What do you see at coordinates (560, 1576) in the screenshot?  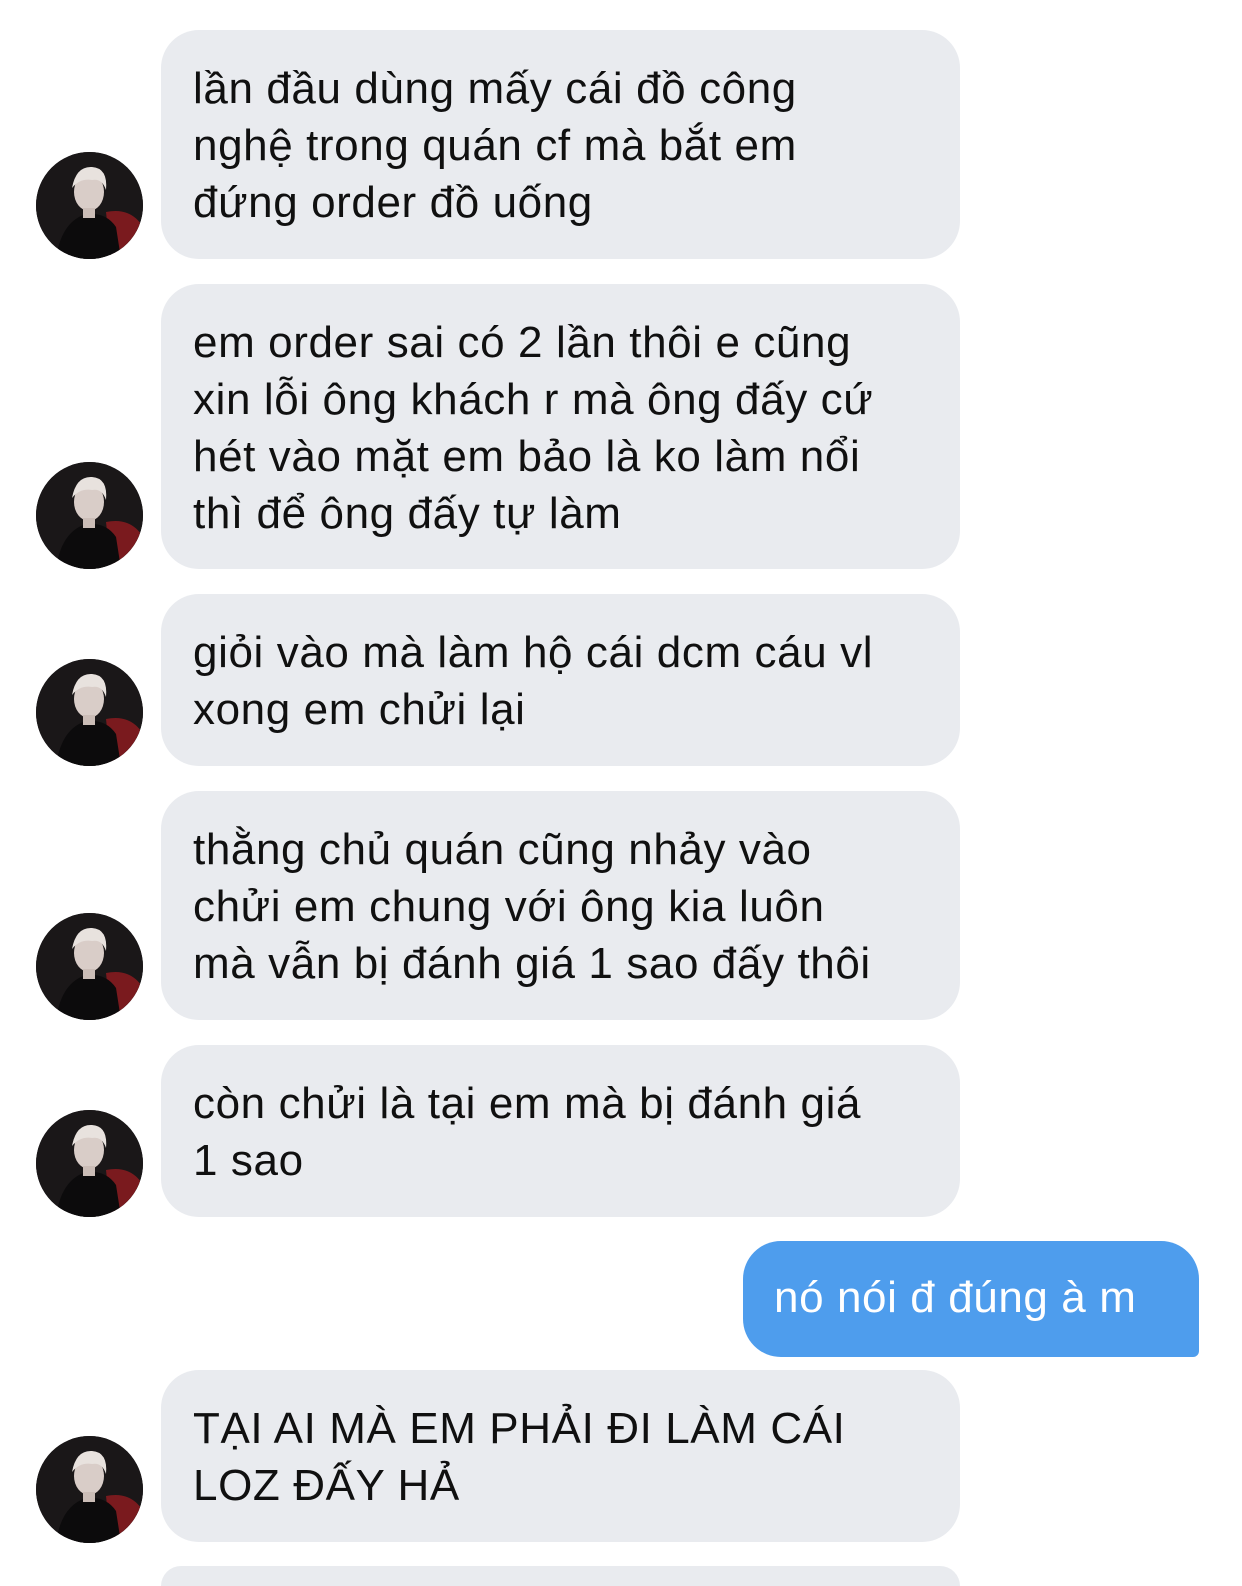 I see `next-message-bubble-edge` at bounding box center [560, 1576].